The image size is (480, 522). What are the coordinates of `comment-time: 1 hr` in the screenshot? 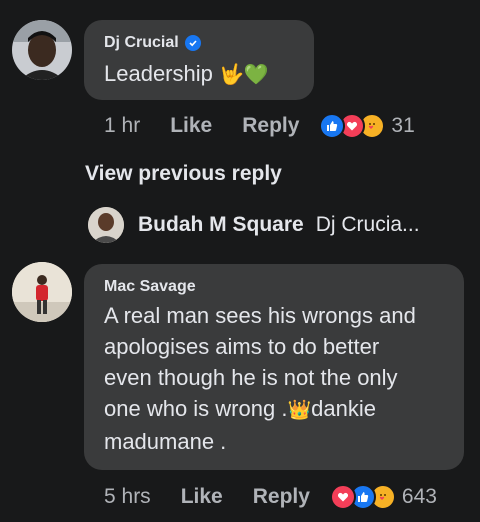 It's located at (122, 126).